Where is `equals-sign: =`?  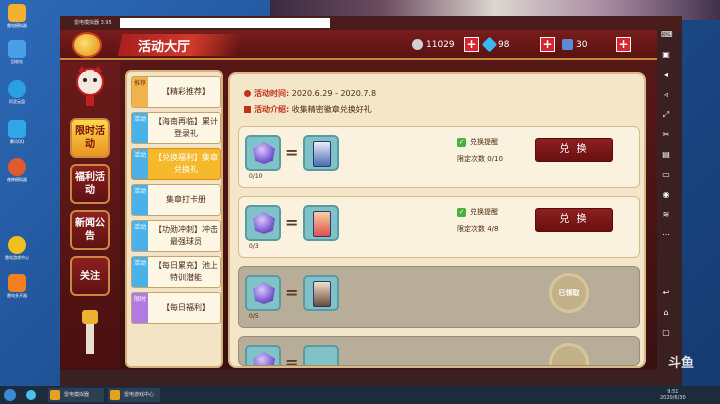
equals-sign: = is located at coordinates (292, 152).